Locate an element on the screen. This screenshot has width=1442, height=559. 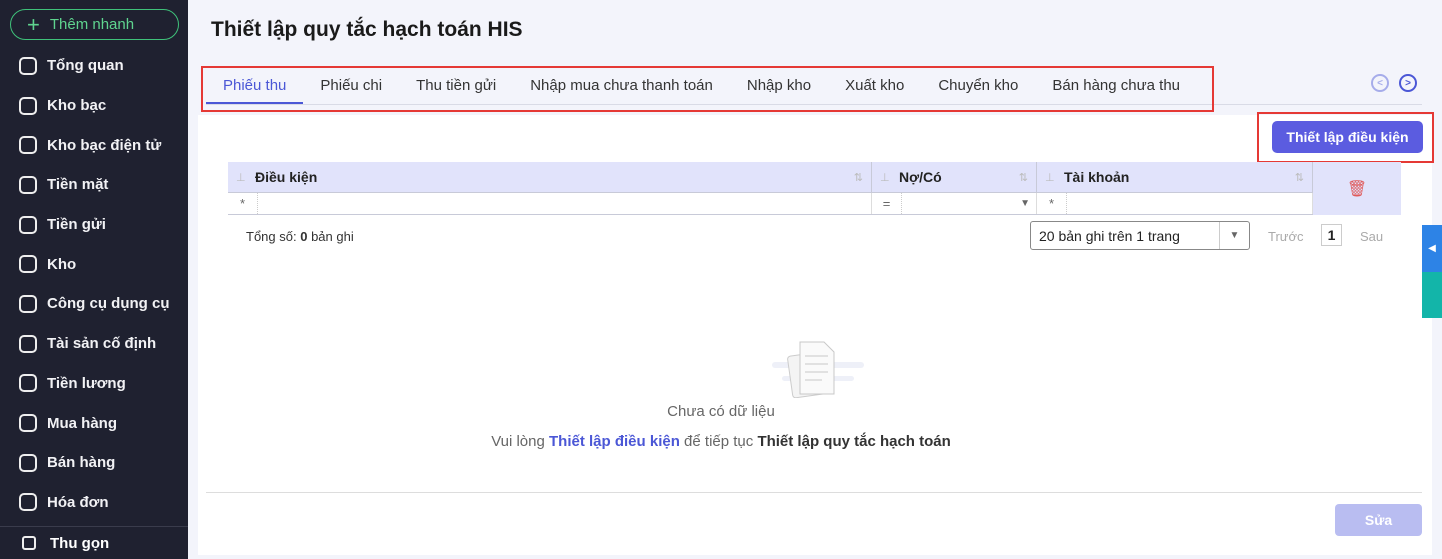
highlight-box-tabs is located at coordinates (707, 89).